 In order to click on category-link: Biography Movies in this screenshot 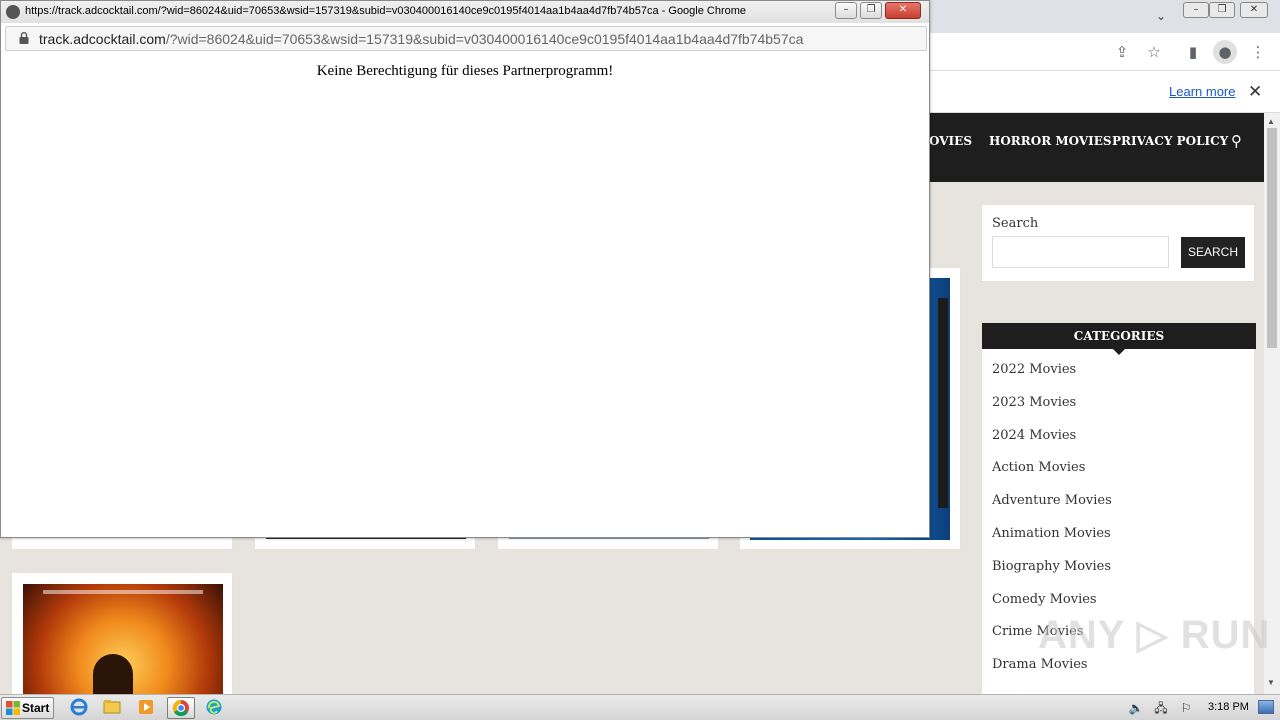, I will do `click(1051, 566)`.